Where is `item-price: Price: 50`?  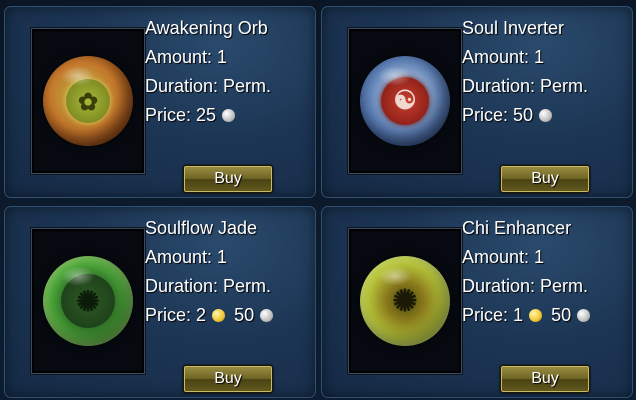
item-price: Price: 50 is located at coordinates (525, 115).